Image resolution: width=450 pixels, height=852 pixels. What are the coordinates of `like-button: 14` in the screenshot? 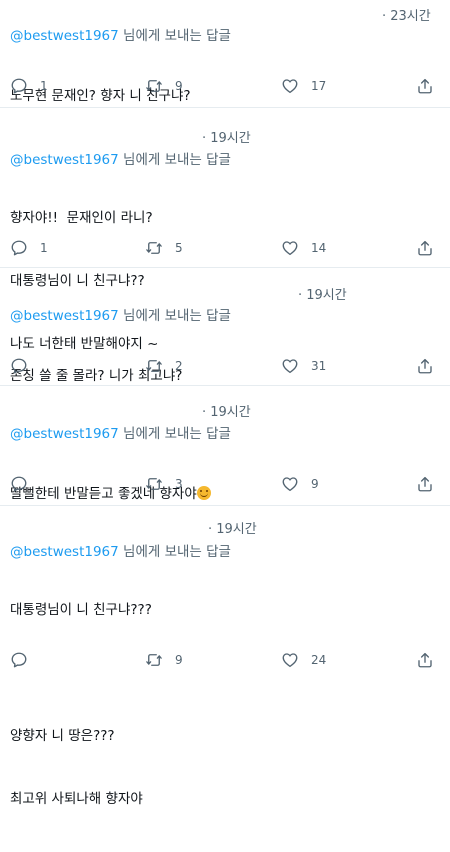 It's located at (303, 248).